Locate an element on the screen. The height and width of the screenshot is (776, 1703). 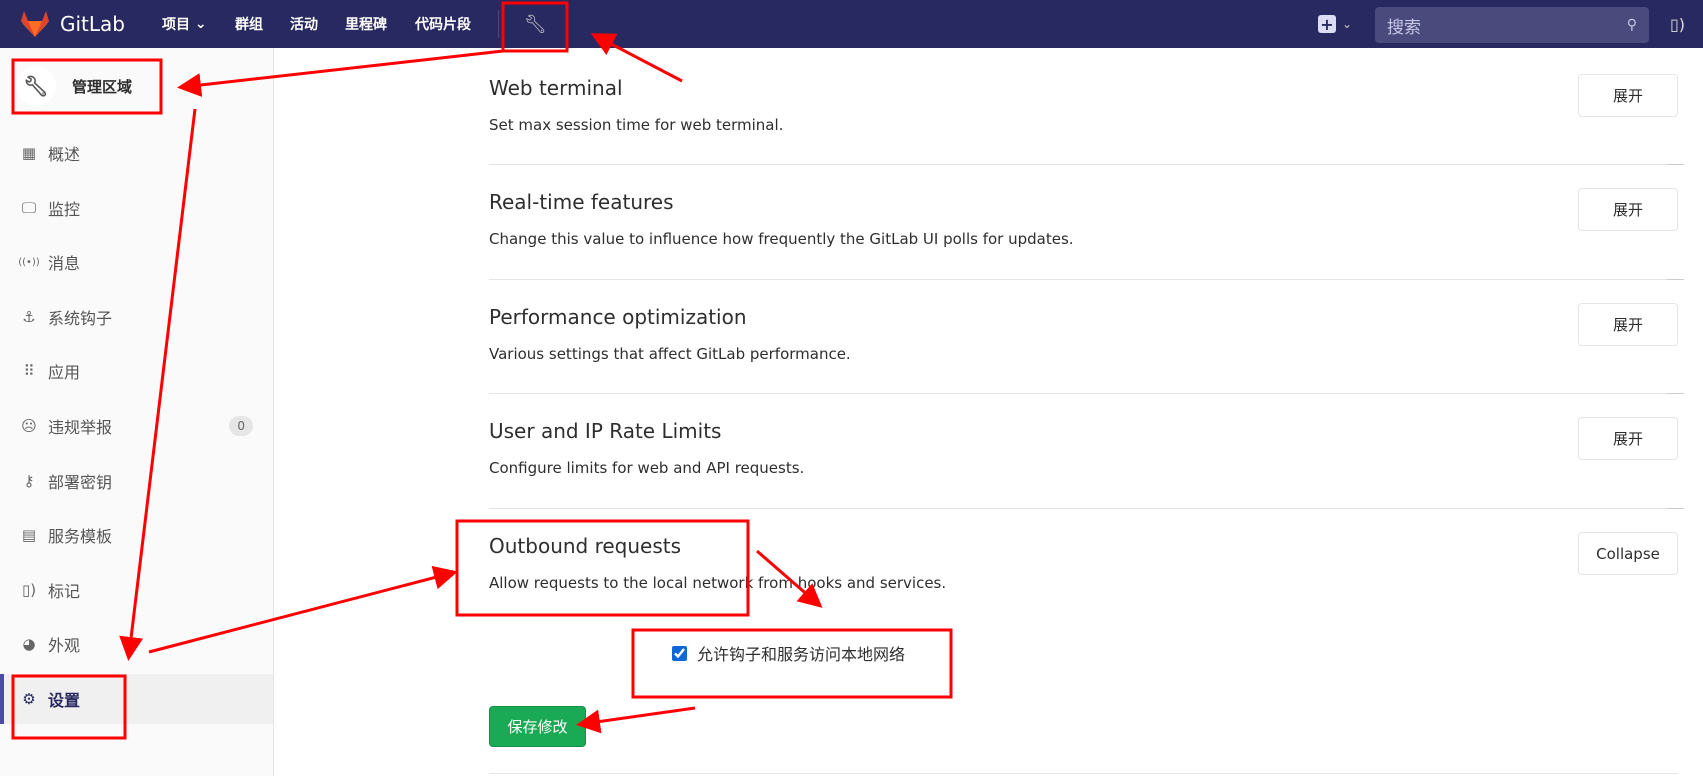
section-title: Real-time features is located at coordinates (581, 202).